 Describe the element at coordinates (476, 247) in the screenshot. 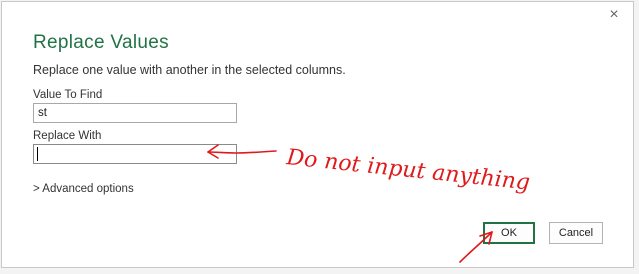

I see `annotation-arrow-up` at that location.